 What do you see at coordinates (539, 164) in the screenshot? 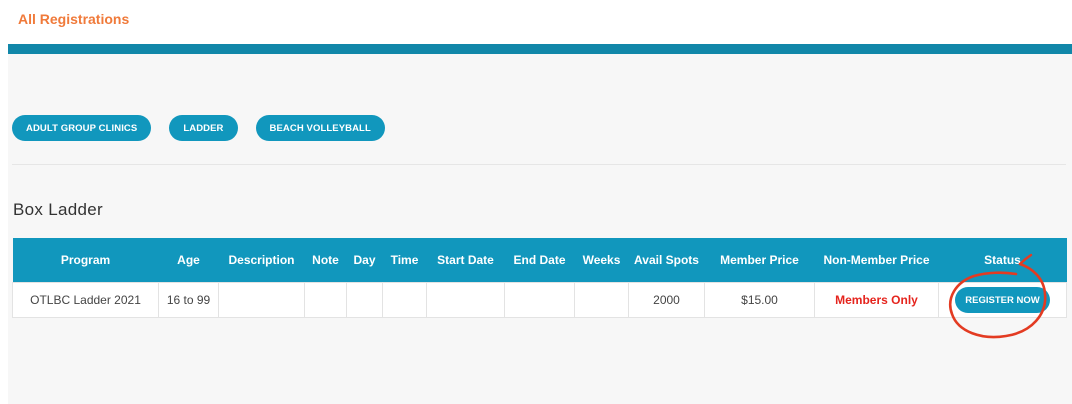
I see `divider` at bounding box center [539, 164].